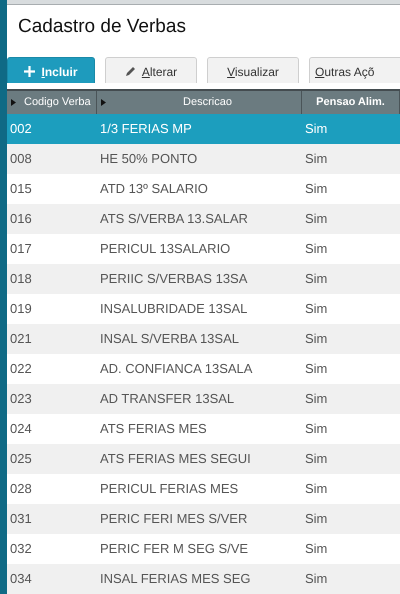 This screenshot has width=400, height=594. Describe the element at coordinates (153, 429) in the screenshot. I see `table-cell-text: ATS FERIAS MES` at that location.